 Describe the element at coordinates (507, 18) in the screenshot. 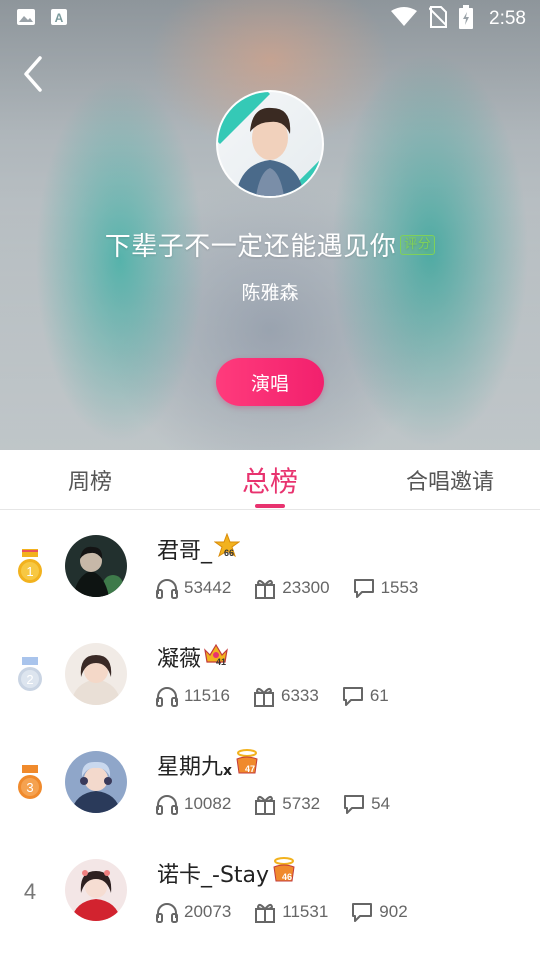

I see `status-time: 2:58` at that location.